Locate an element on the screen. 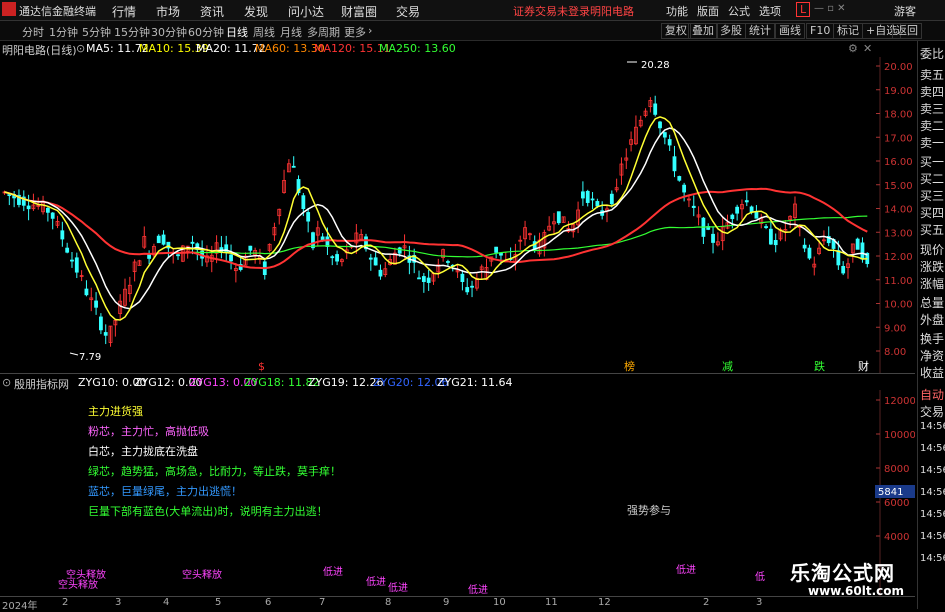  side-label: 卖五 is located at coordinates (932, 74).